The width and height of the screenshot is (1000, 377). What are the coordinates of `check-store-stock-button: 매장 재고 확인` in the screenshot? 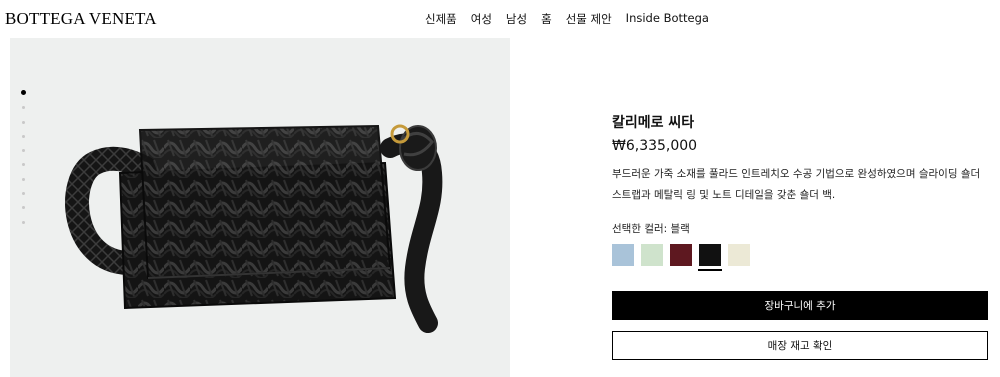 It's located at (800, 345).